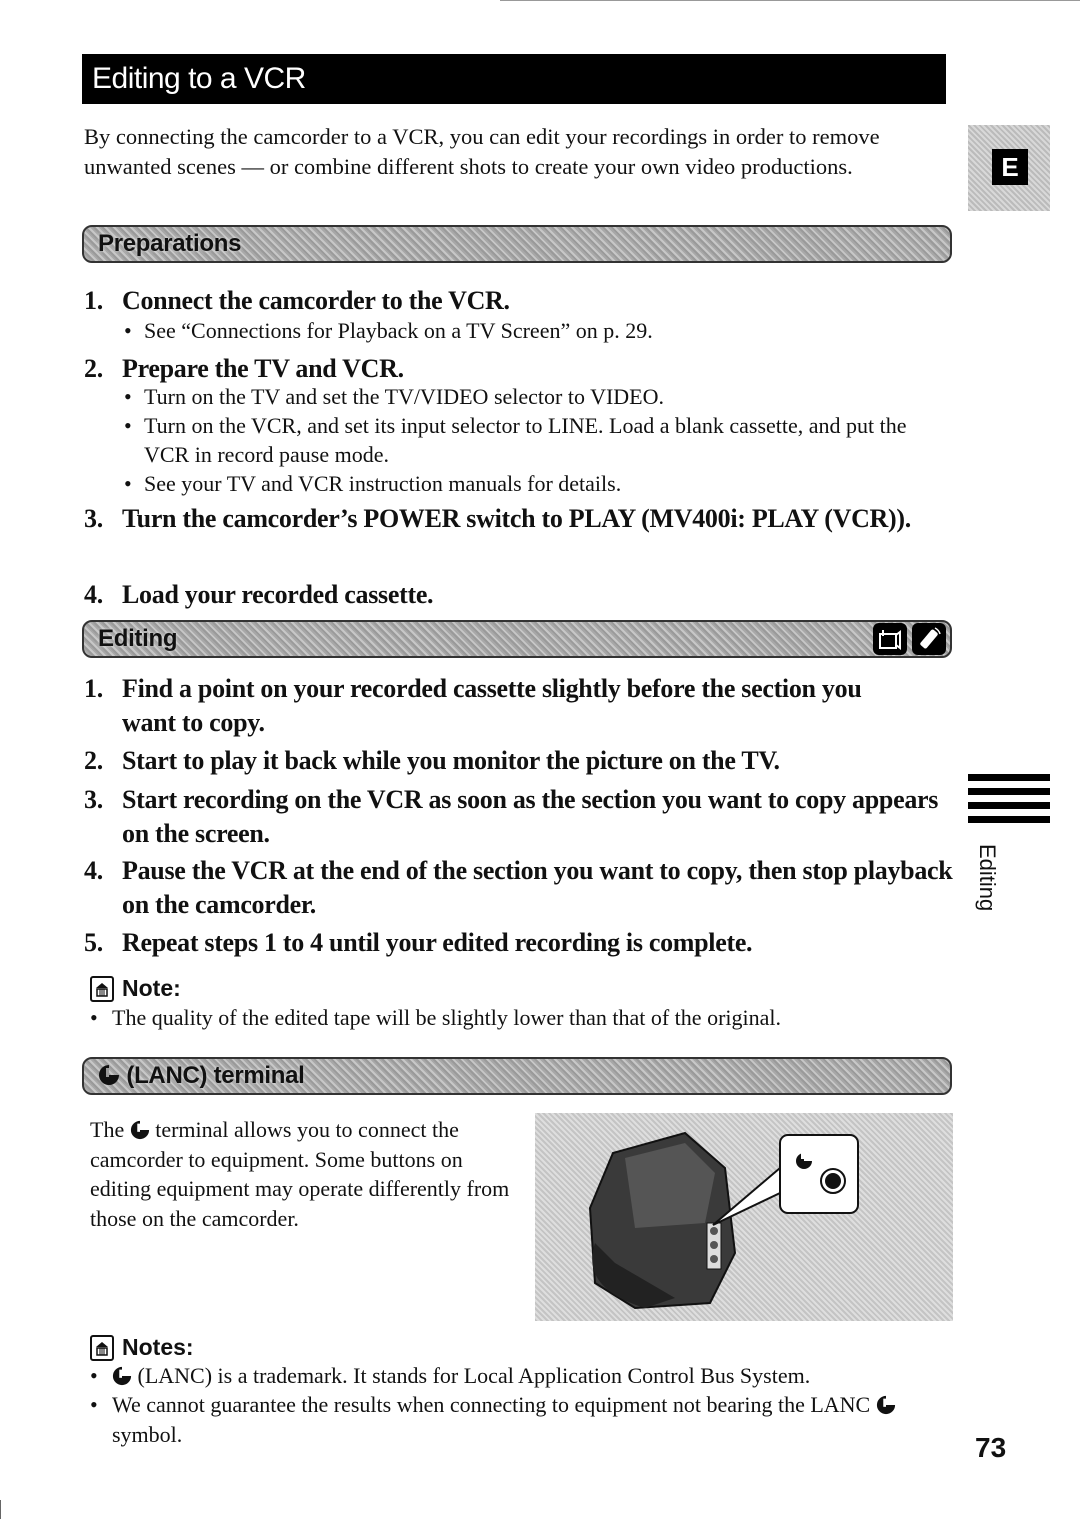 This screenshot has height=1519, width=1080. Describe the element at coordinates (316, 300) in the screenshot. I see `step-text: Connect the camcorder to the VCR.` at that location.